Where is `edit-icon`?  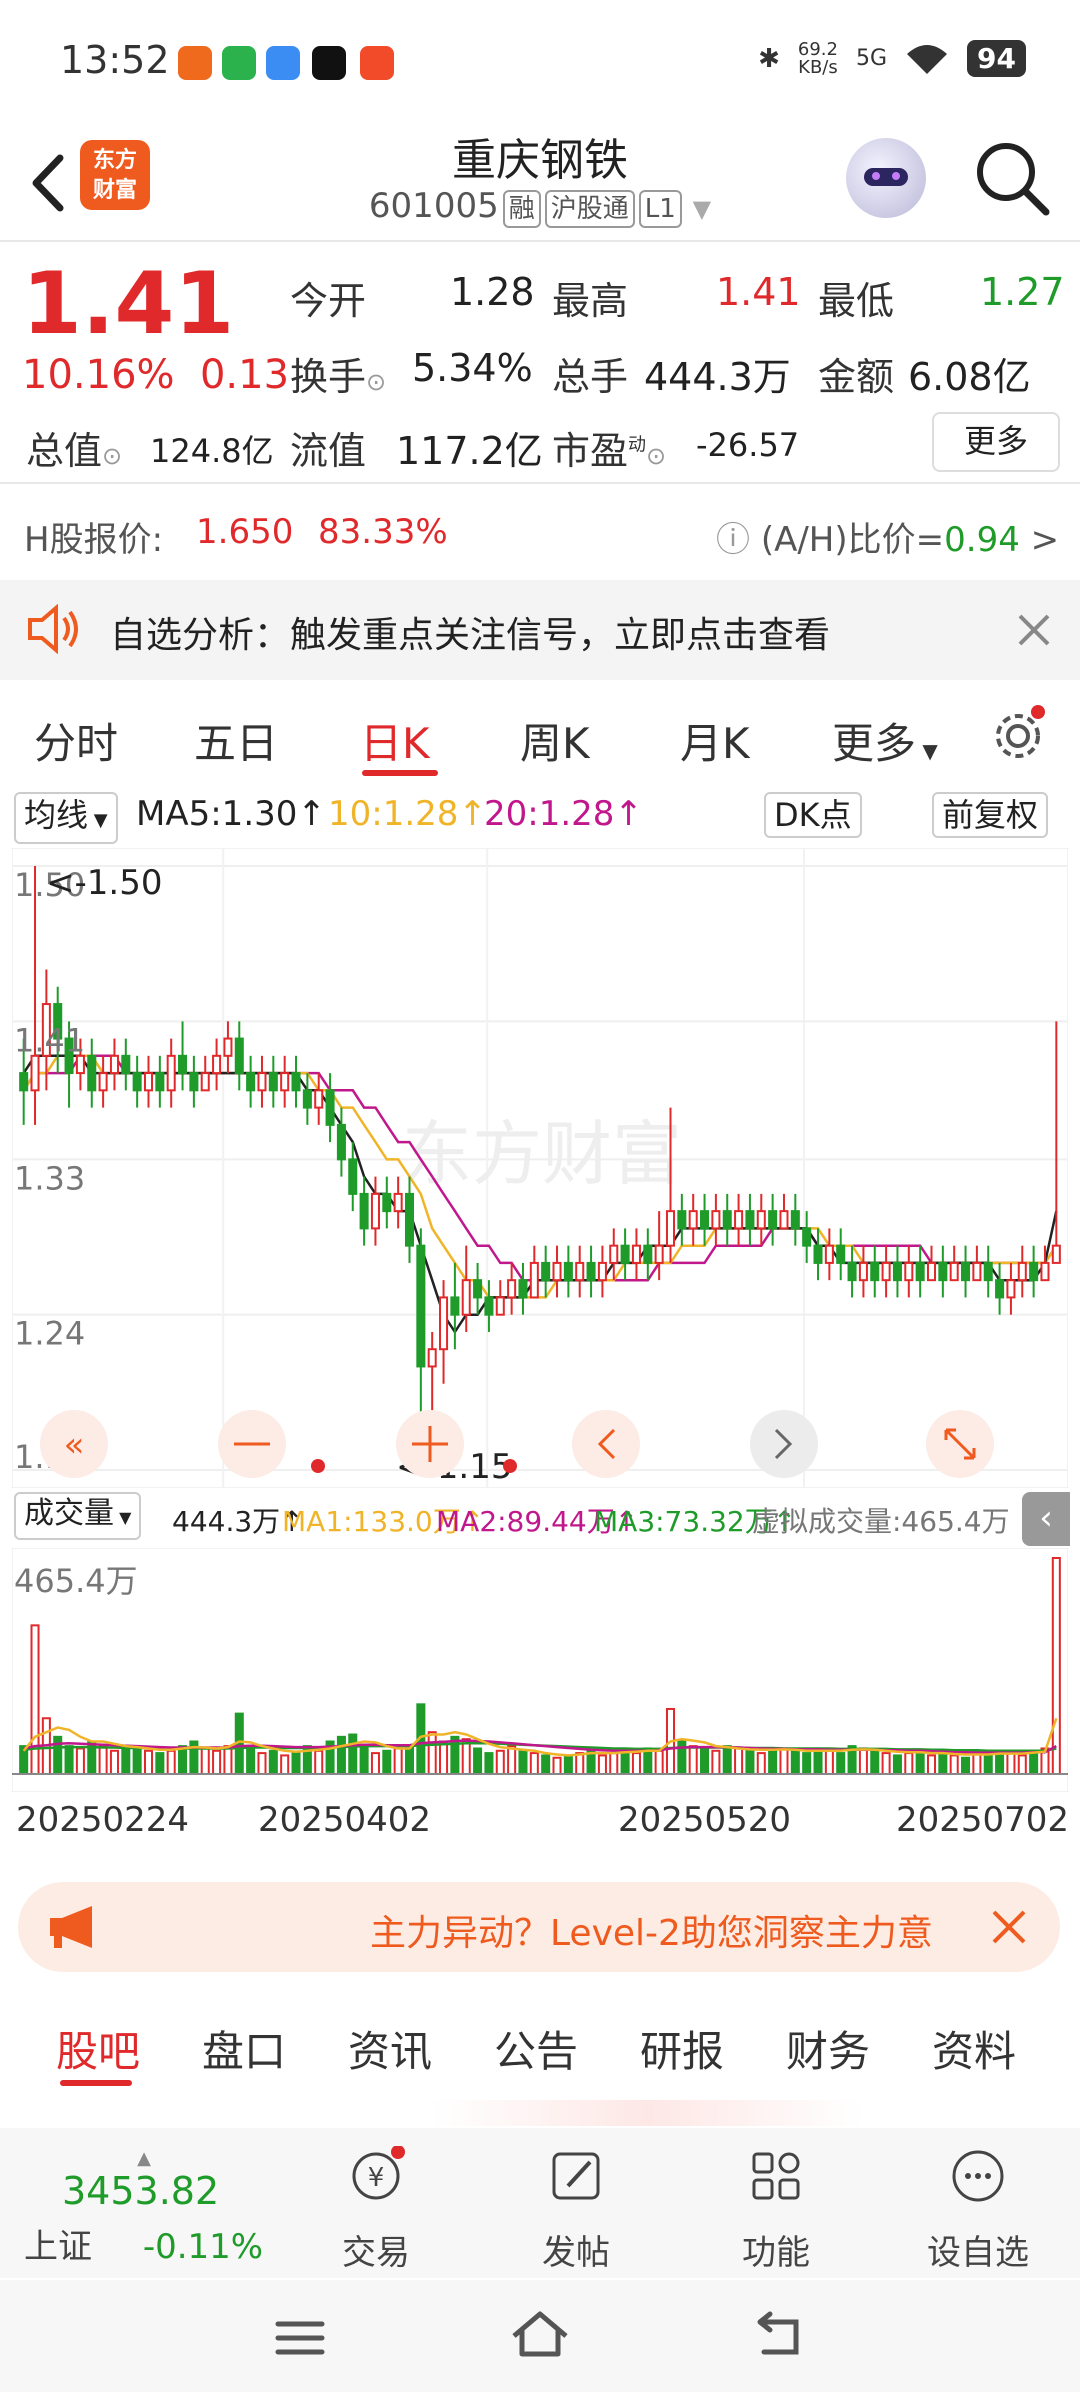 edit-icon is located at coordinates (576, 2176).